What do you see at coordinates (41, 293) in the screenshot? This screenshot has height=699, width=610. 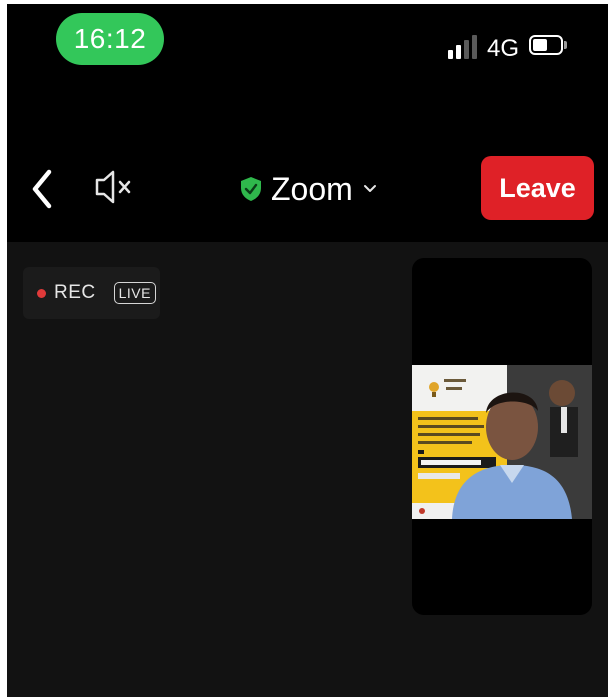 I see `recording-dot-icon` at bounding box center [41, 293].